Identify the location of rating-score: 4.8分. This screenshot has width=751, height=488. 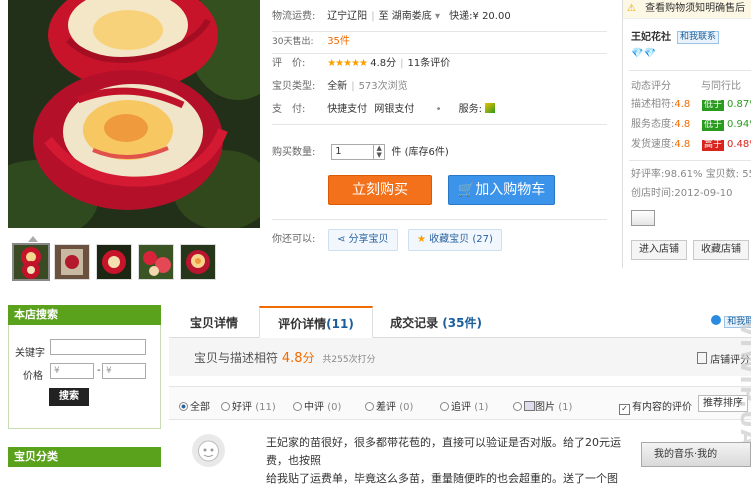
(383, 63).